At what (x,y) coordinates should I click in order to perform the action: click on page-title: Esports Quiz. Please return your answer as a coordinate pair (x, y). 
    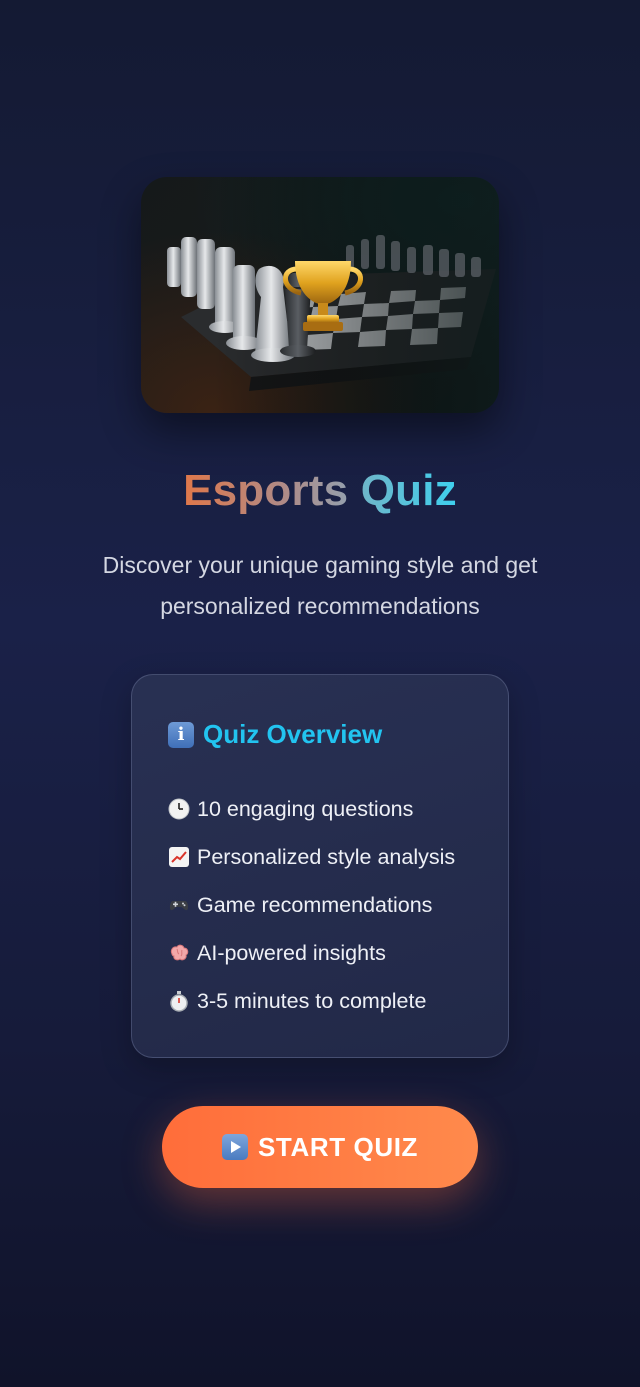
    Looking at the image, I should click on (320, 491).